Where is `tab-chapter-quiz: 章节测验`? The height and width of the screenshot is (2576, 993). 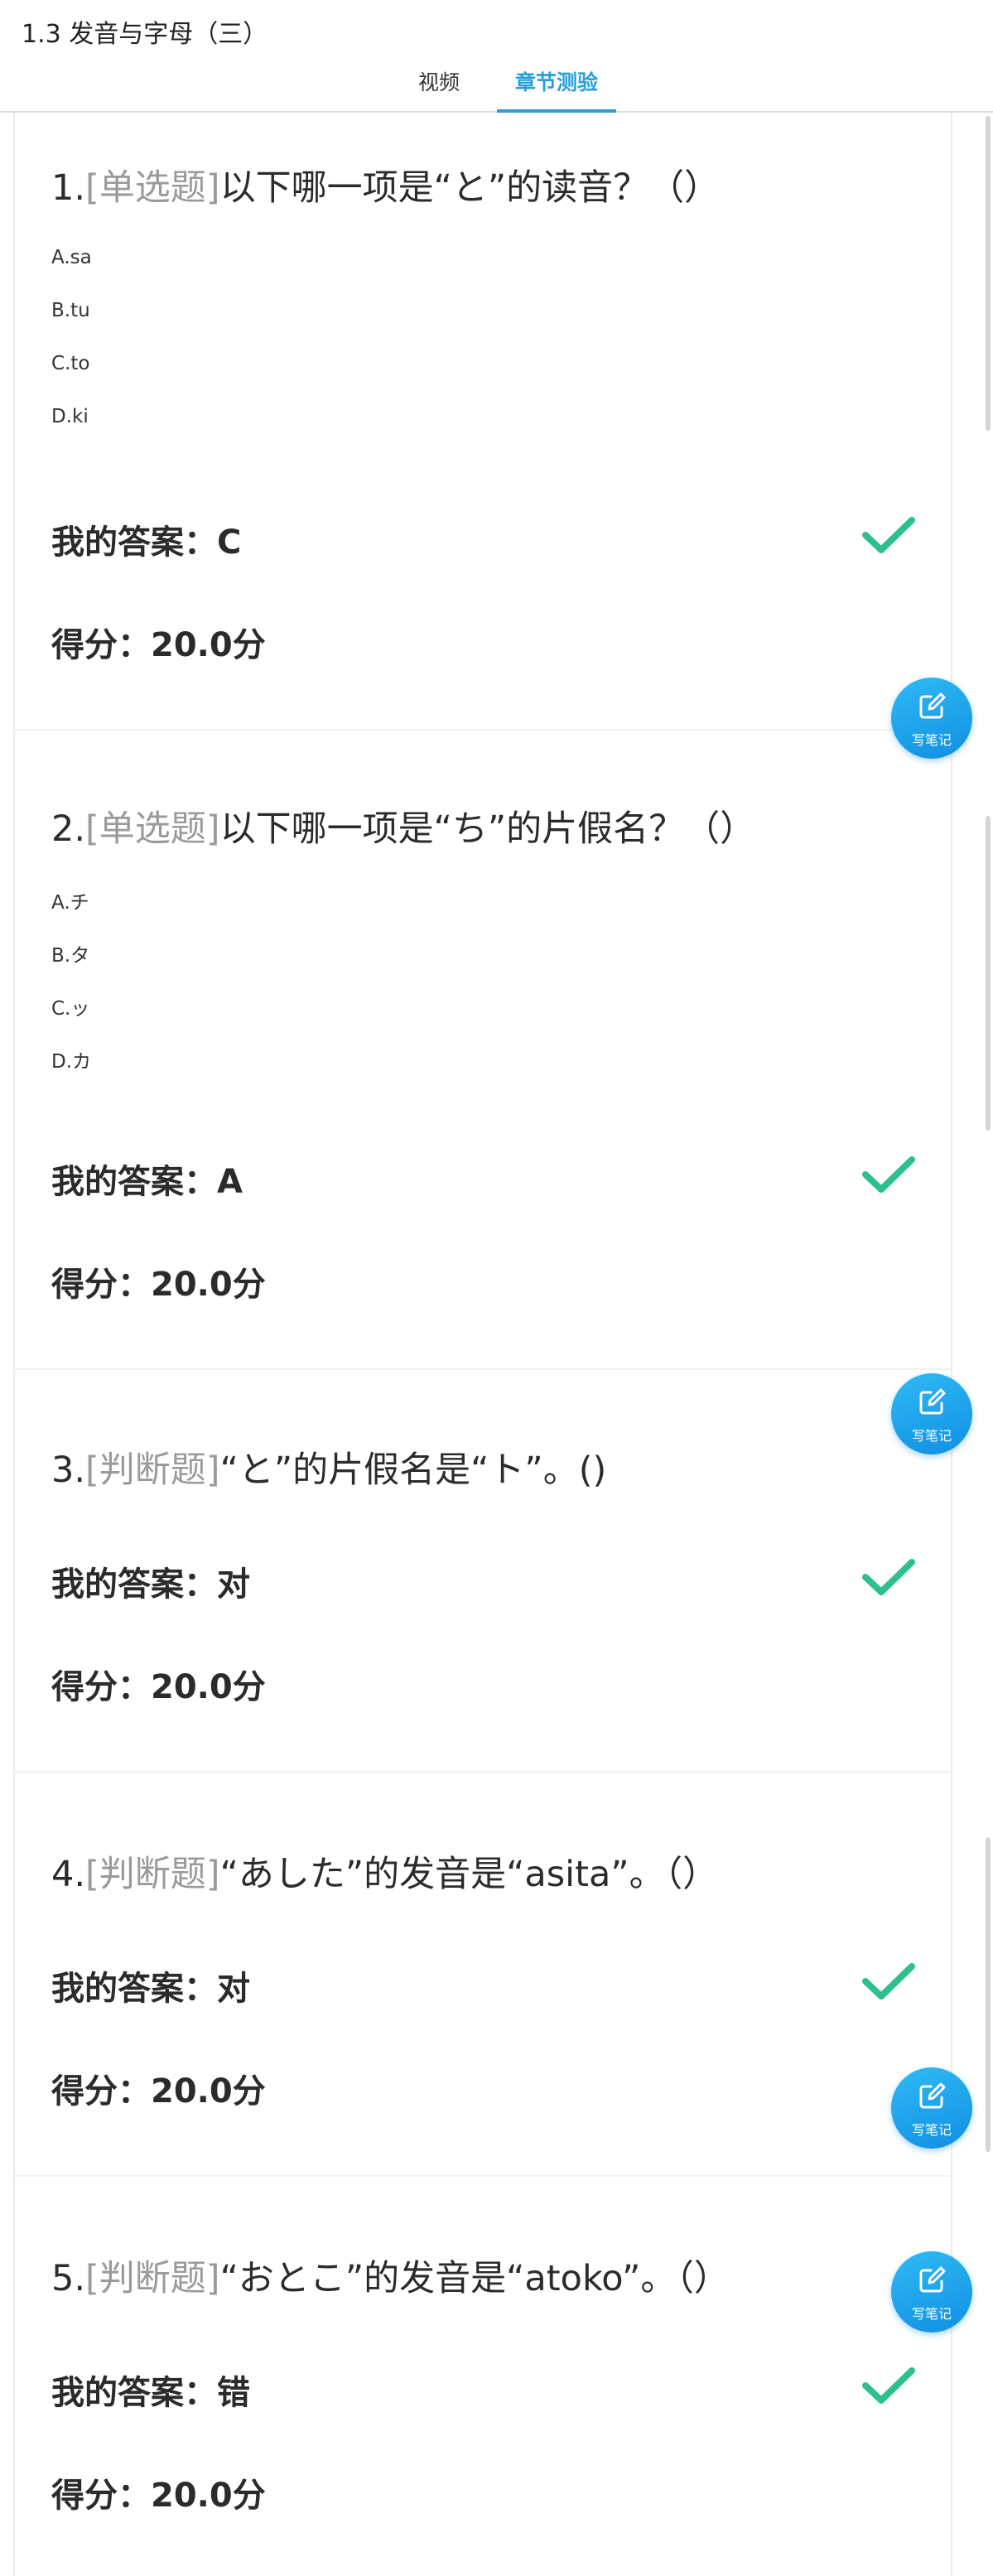 tab-chapter-quiz: 章节测验 is located at coordinates (556, 89).